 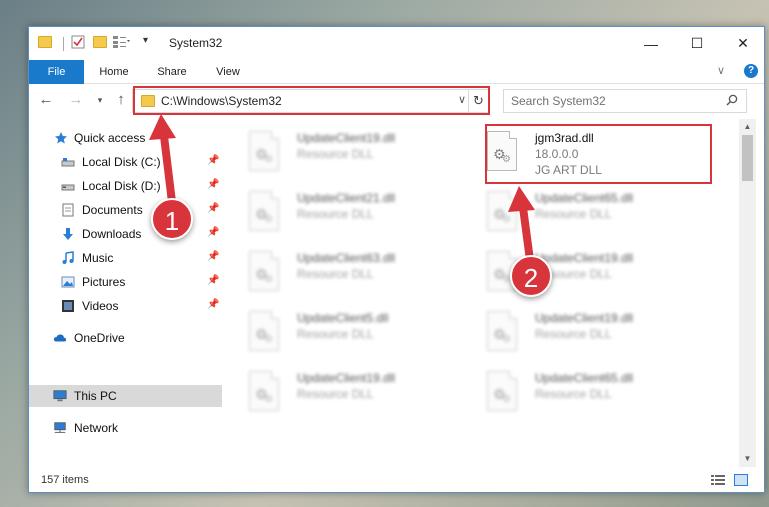 What do you see at coordinates (125, 306) in the screenshot?
I see `sidebar-item-videos: Videos 📌` at bounding box center [125, 306].